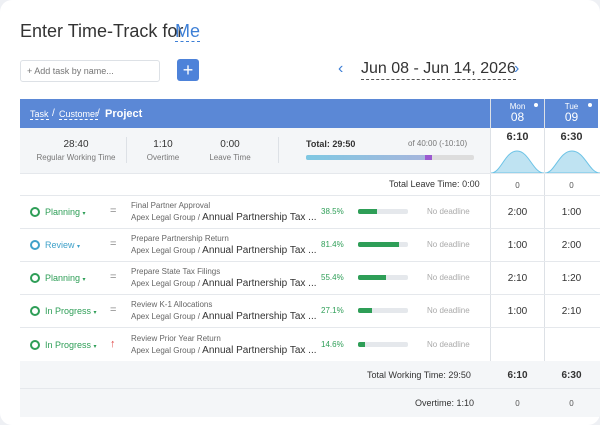 The height and width of the screenshot is (425, 600). What do you see at coordinates (517, 403) in the screenshot?
I see `overtime-mon: 0` at bounding box center [517, 403].